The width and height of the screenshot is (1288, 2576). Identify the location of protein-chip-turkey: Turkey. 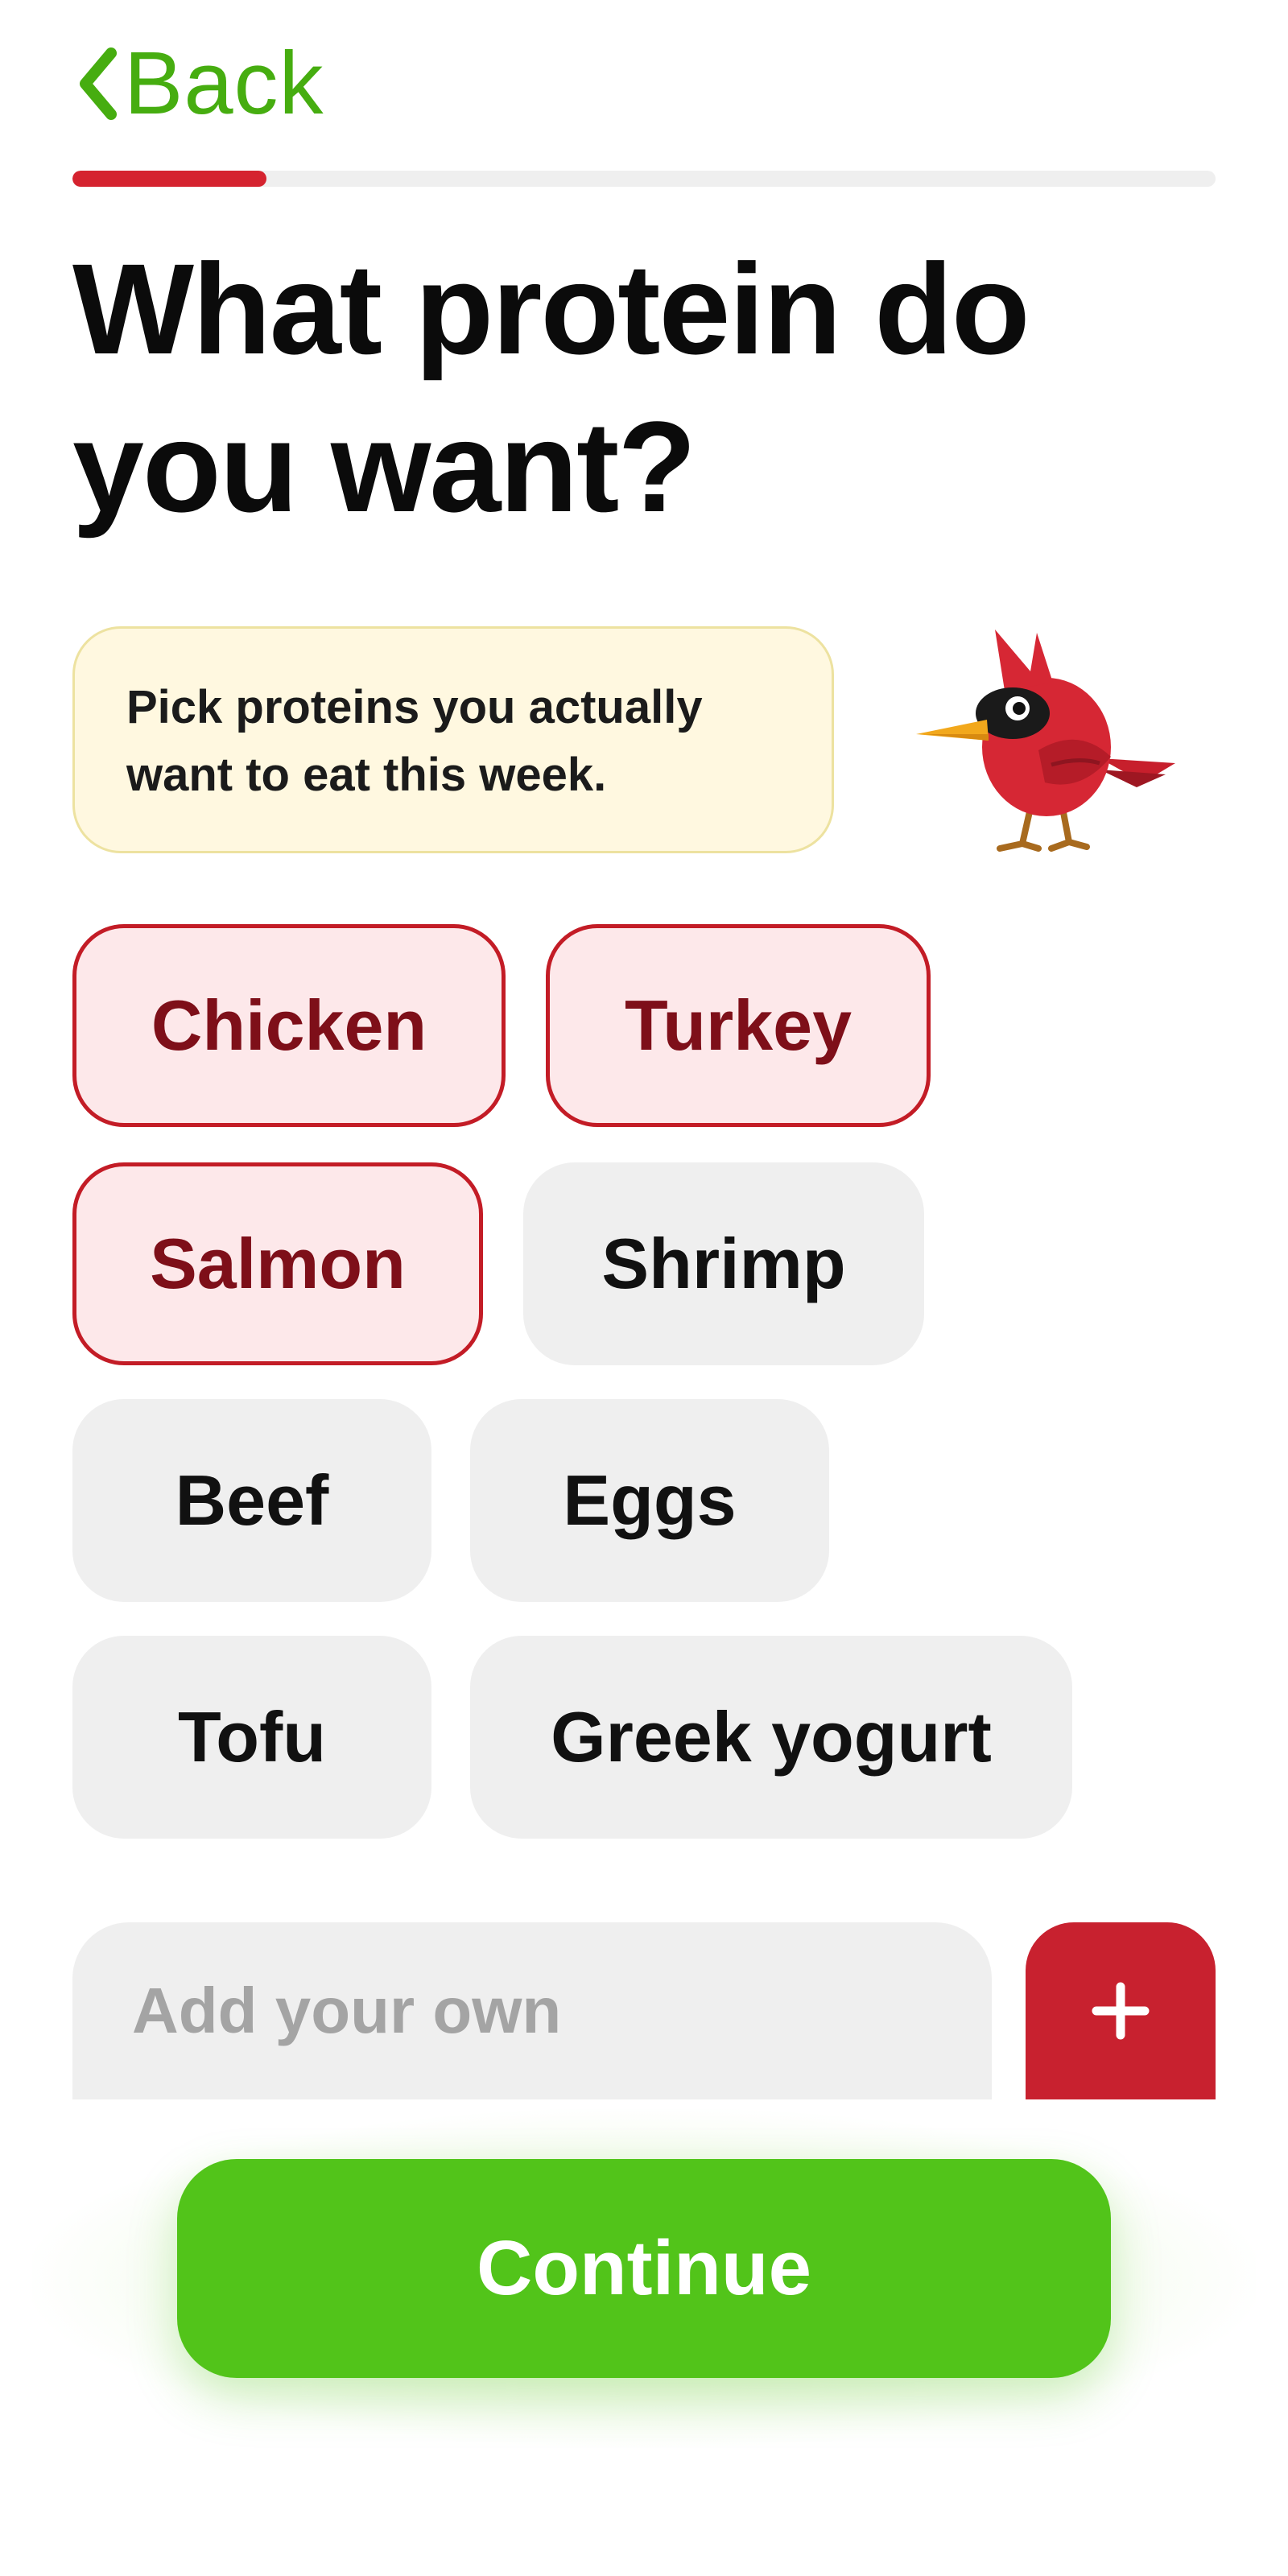
(738, 1025).